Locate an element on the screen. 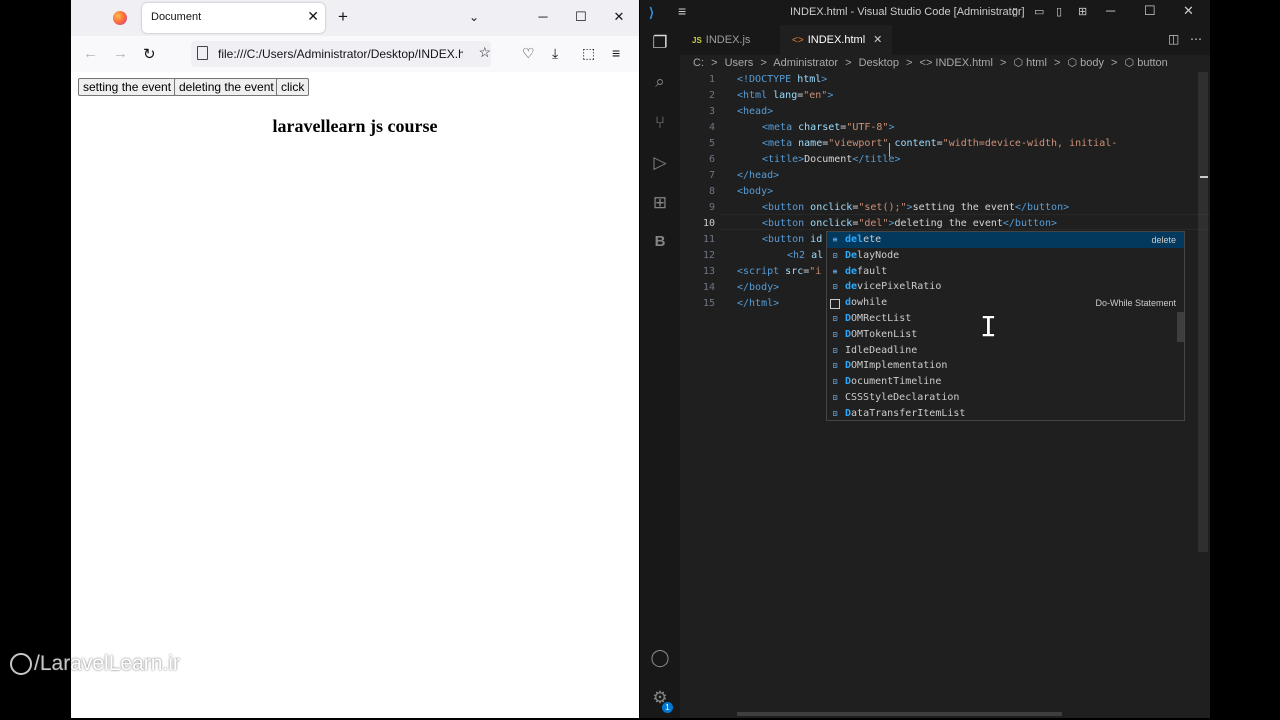 This screenshot has width=1280, height=720. editor-horizontal-scrollbar is located at coordinates (899, 714).